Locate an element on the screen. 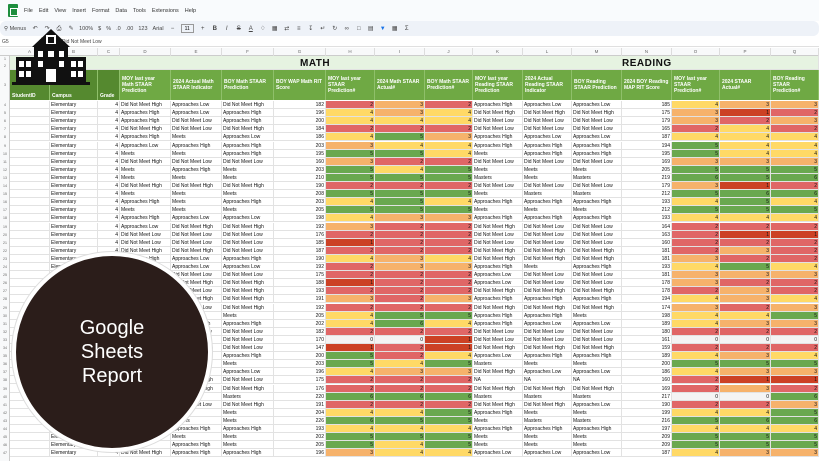 Image resolution: width=819 pixels, height=461 pixels. cell-actual-read: Masters is located at coordinates (547, 420).